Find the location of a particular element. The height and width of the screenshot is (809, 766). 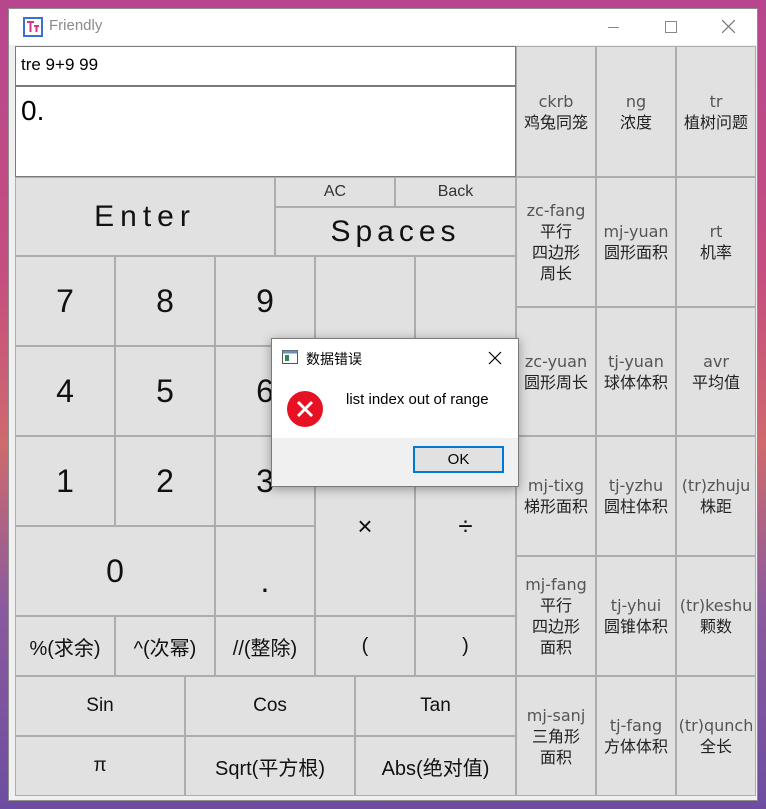

error-dialog: 数据错误 list index out of range OK is located at coordinates (395, 412).